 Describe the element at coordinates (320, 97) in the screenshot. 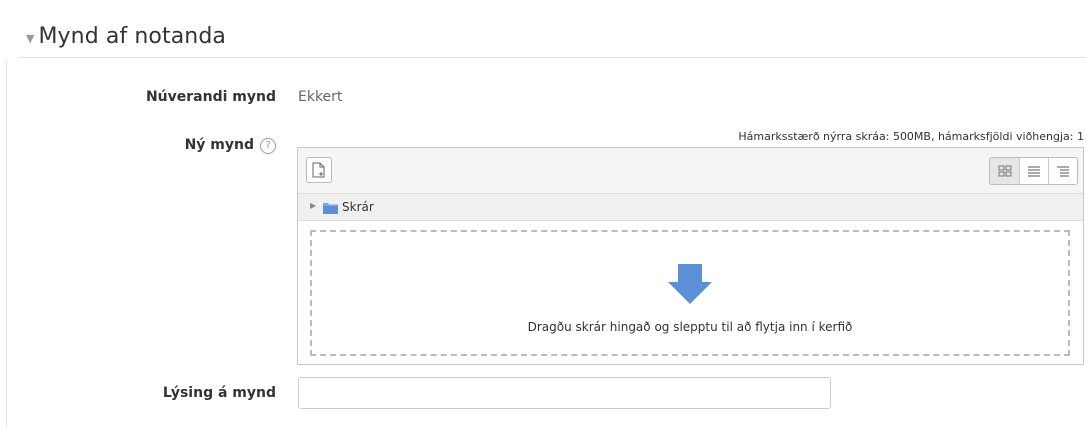

I see `current-picture-value: Ekkert` at that location.